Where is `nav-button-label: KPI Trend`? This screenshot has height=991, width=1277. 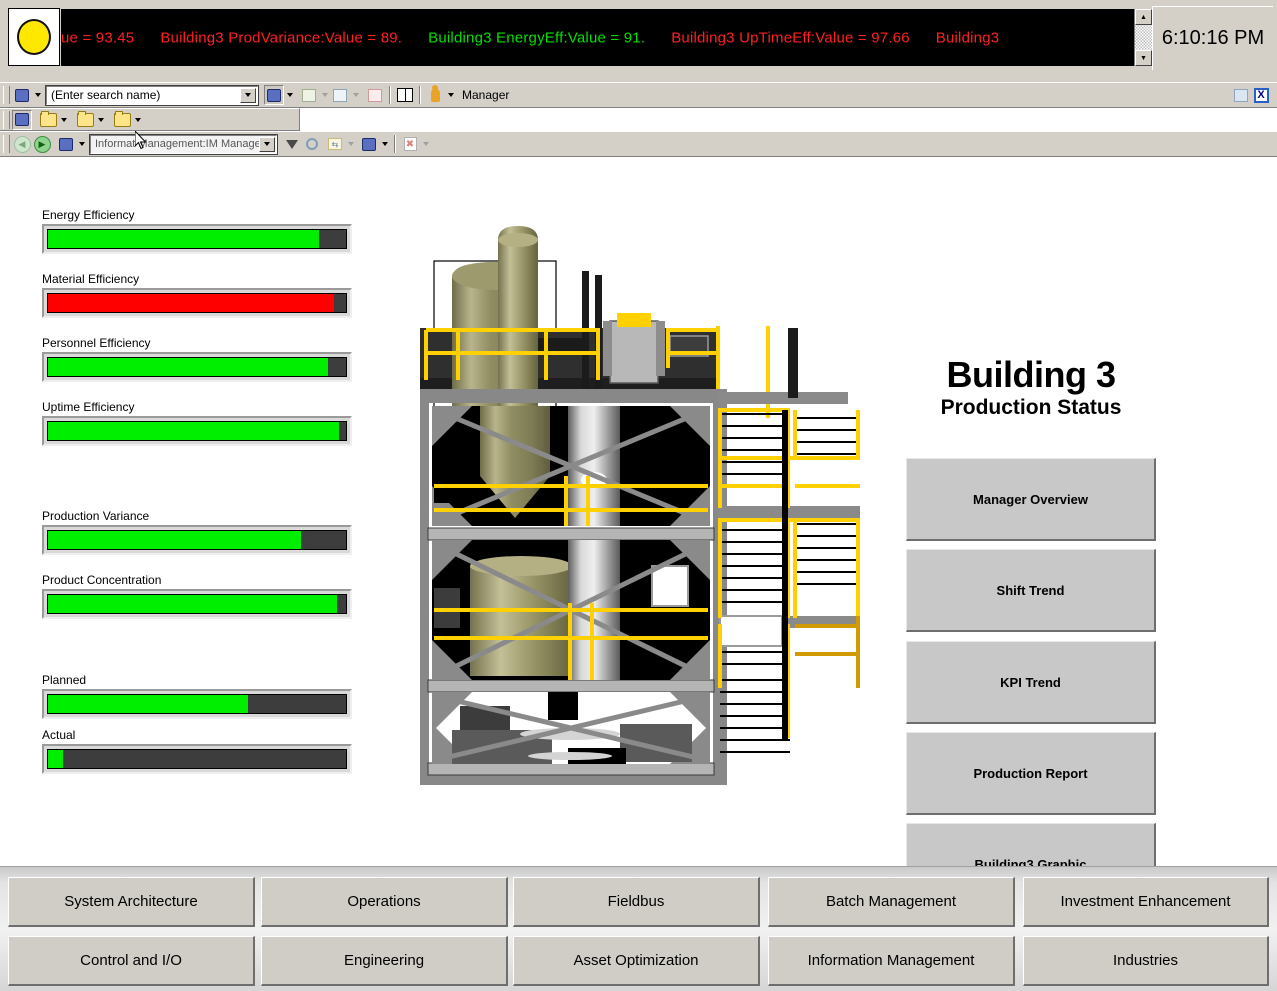
nav-button-label: KPI Trend is located at coordinates (1030, 682).